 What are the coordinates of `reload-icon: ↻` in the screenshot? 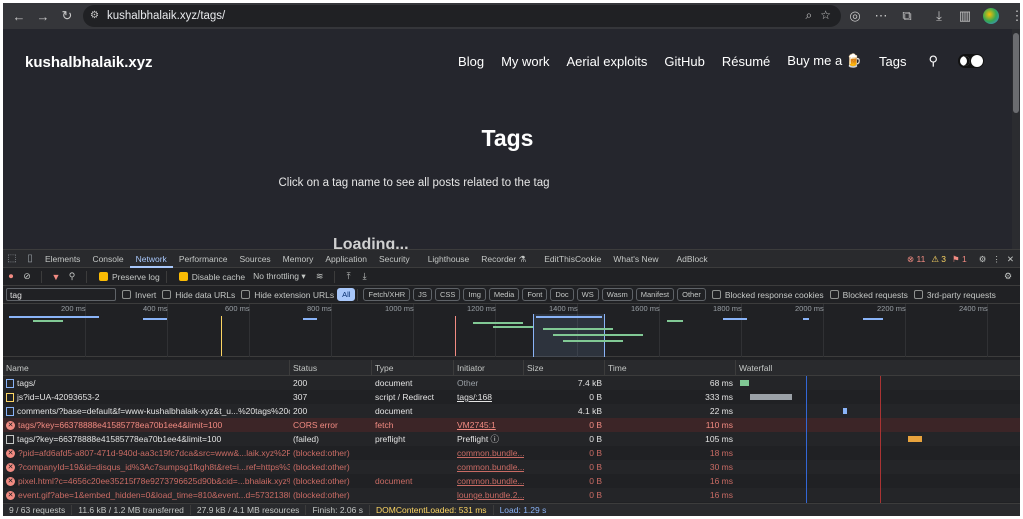 It's located at (67, 16).